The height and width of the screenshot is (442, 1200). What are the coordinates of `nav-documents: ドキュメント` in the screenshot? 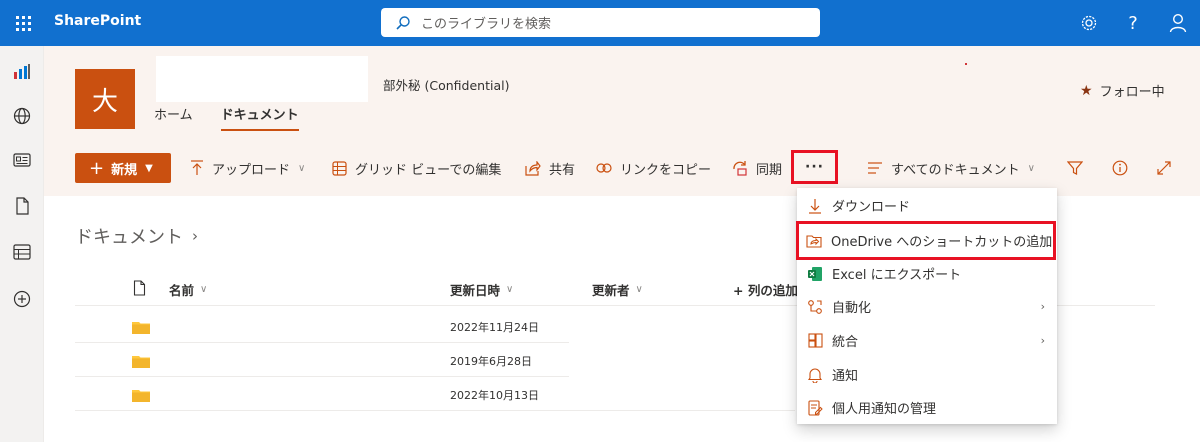 It's located at (259, 117).